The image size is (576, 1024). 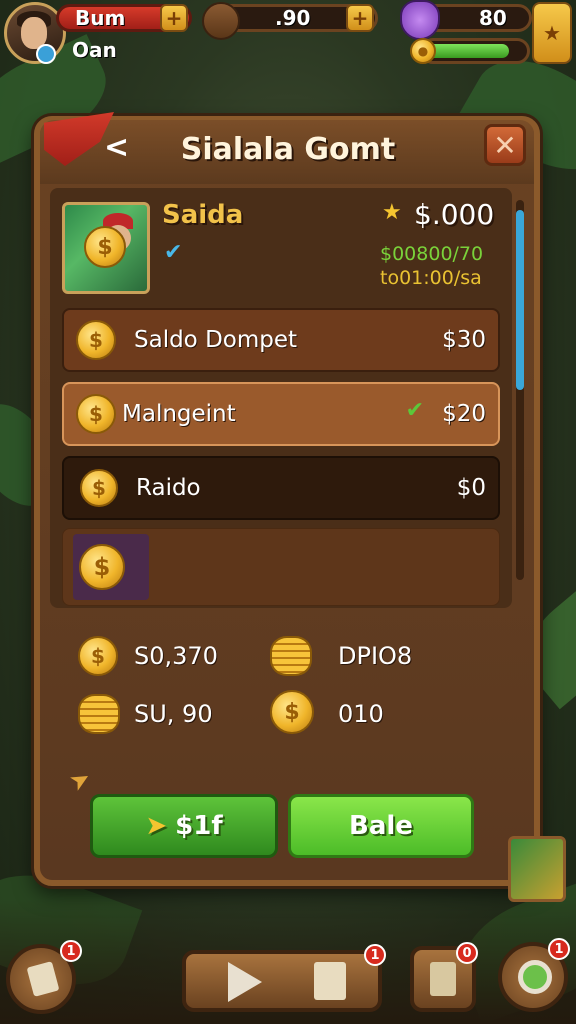 What do you see at coordinates (282, 981) in the screenshot?
I see `nav-play-button` at bounding box center [282, 981].